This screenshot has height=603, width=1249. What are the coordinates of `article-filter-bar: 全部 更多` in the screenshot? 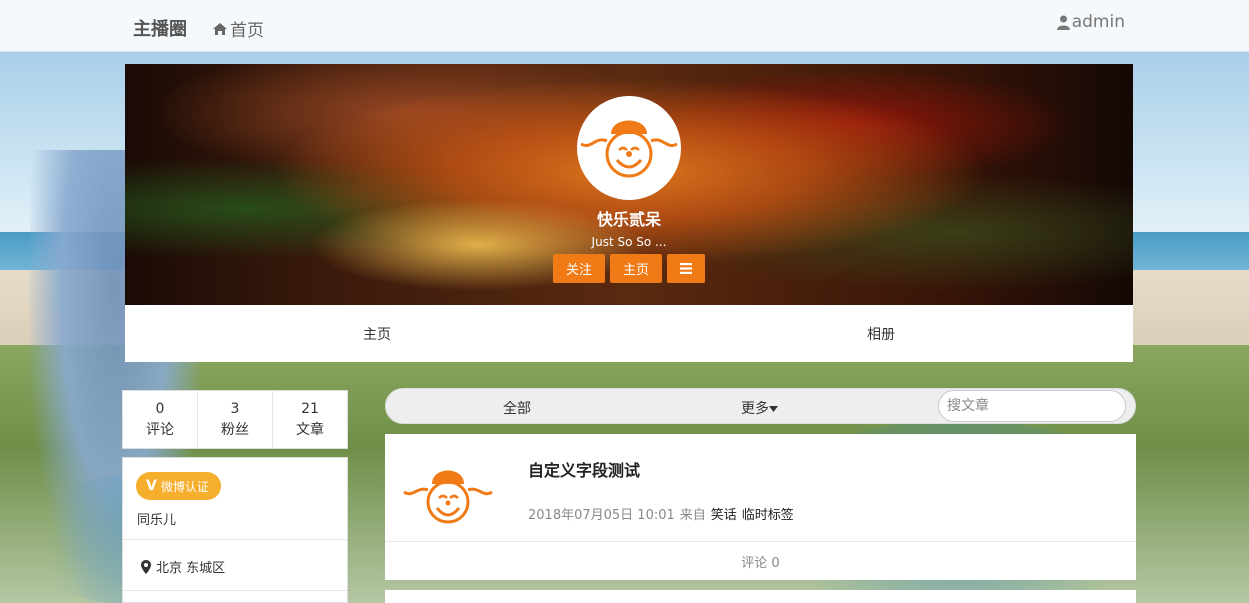 It's located at (760, 406).